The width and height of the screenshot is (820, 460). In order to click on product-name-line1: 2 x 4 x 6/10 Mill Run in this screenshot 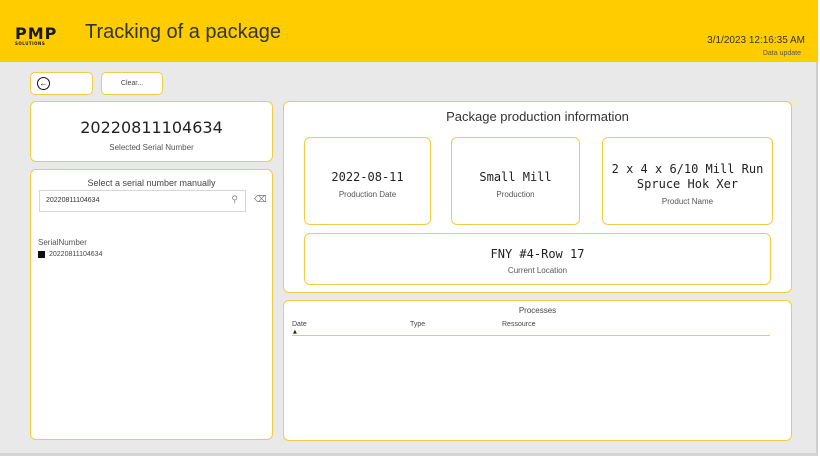, I will do `click(687, 169)`.